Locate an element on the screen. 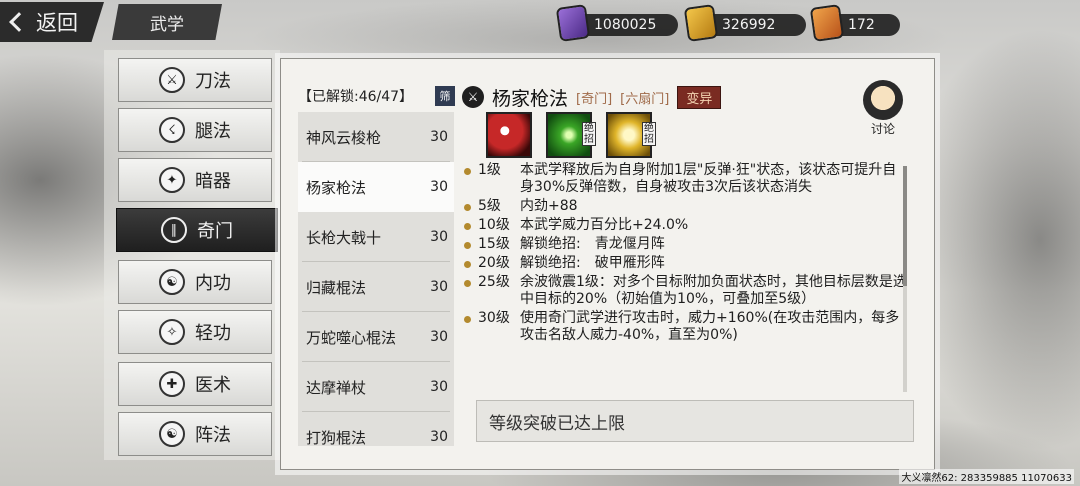 This screenshot has height=486, width=1080. spear-strike-move-icon is located at coordinates (509, 135).